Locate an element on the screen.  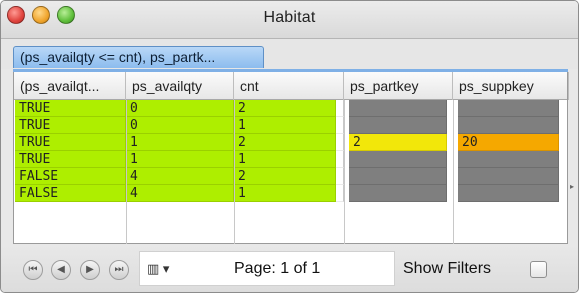
table-row: FALSE 4 1 is located at coordinates (290, 193).